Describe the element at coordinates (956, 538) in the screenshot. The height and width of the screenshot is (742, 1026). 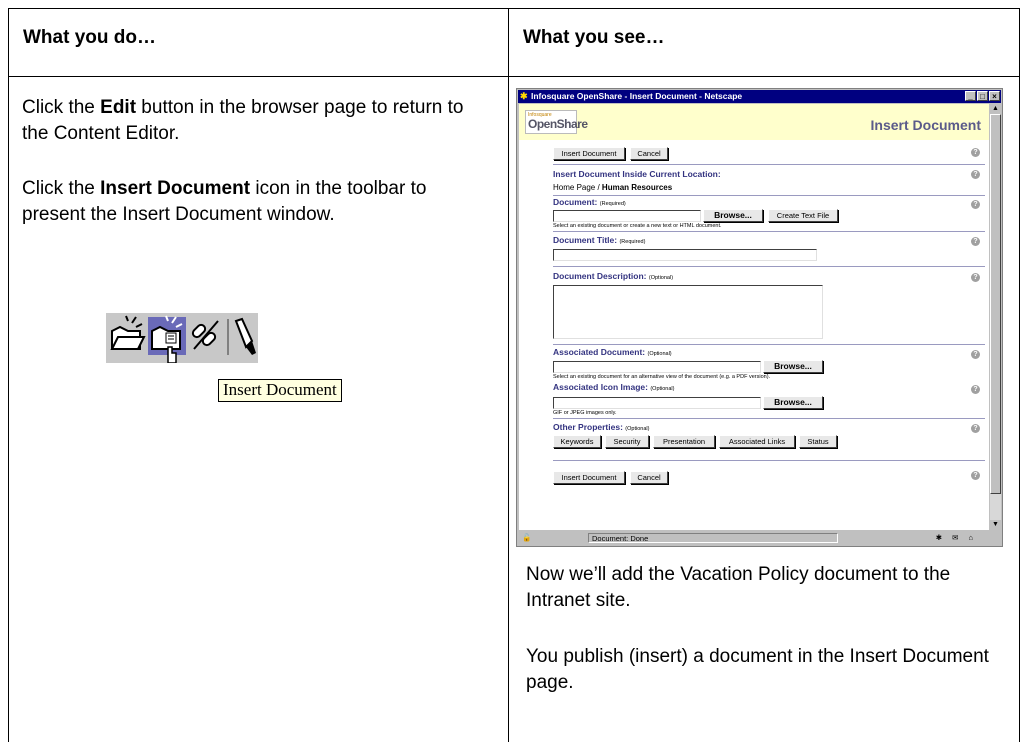
I see `component-bar-icons: ✱ ✉ ⌂` at that location.